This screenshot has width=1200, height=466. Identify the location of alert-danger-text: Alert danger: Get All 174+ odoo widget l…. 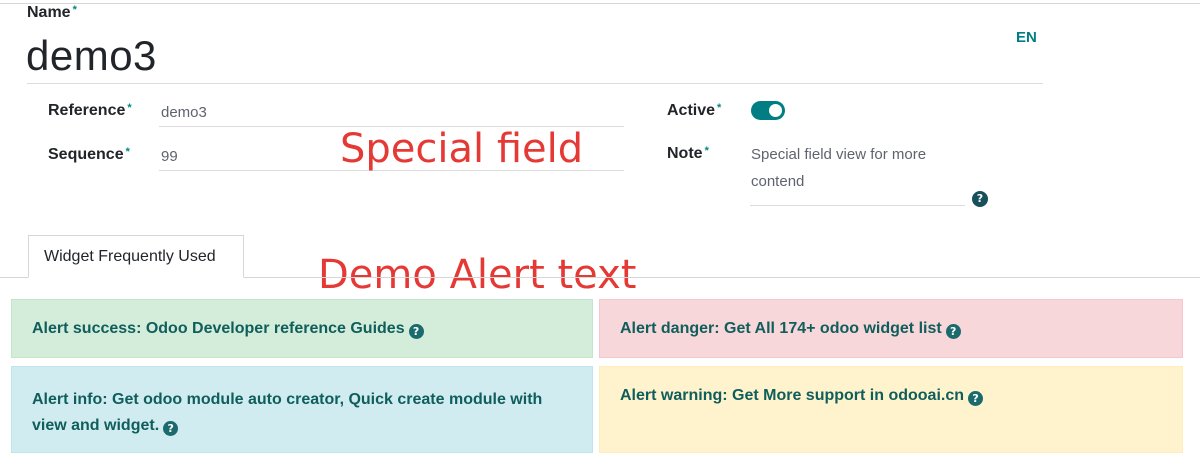
(781, 328).